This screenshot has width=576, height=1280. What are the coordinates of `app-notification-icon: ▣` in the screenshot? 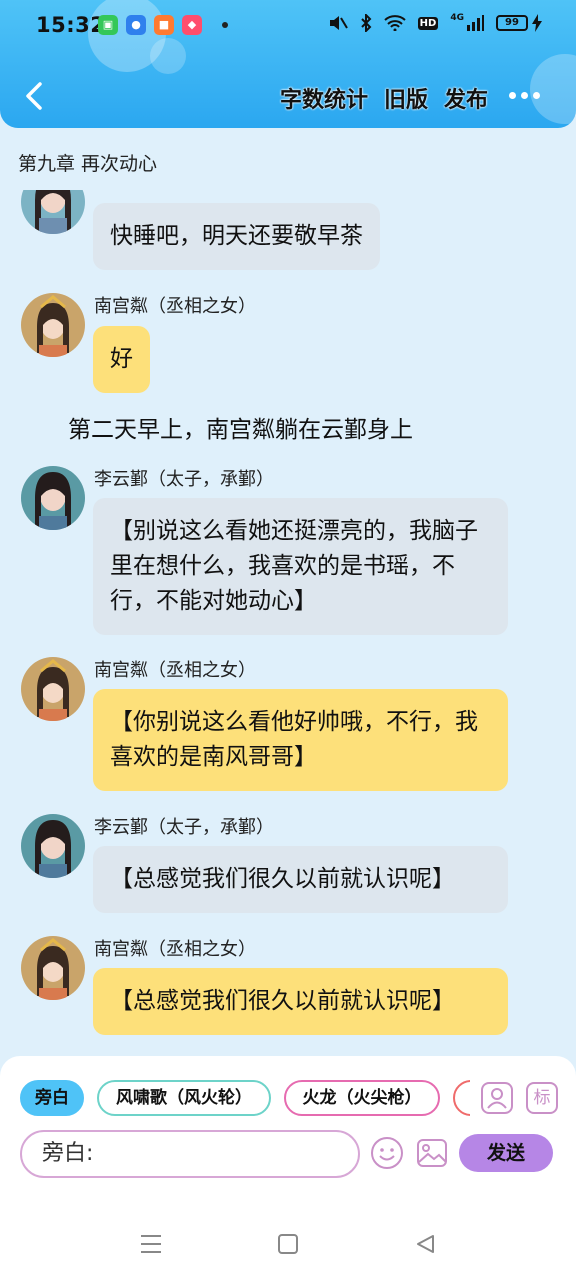 It's located at (108, 25).